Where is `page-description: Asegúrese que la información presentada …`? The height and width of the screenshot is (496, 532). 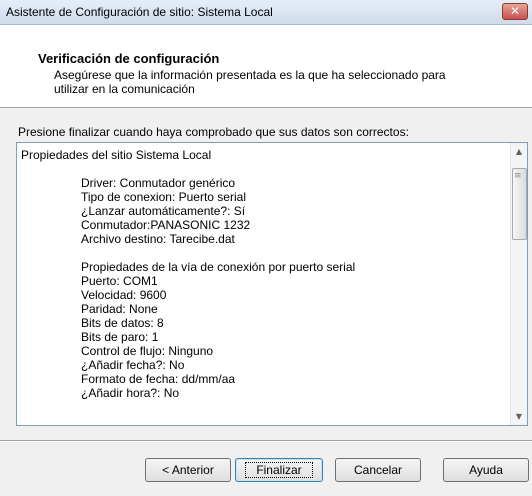 page-description: Asegúrese que la información presentada … is located at coordinates (250, 82).